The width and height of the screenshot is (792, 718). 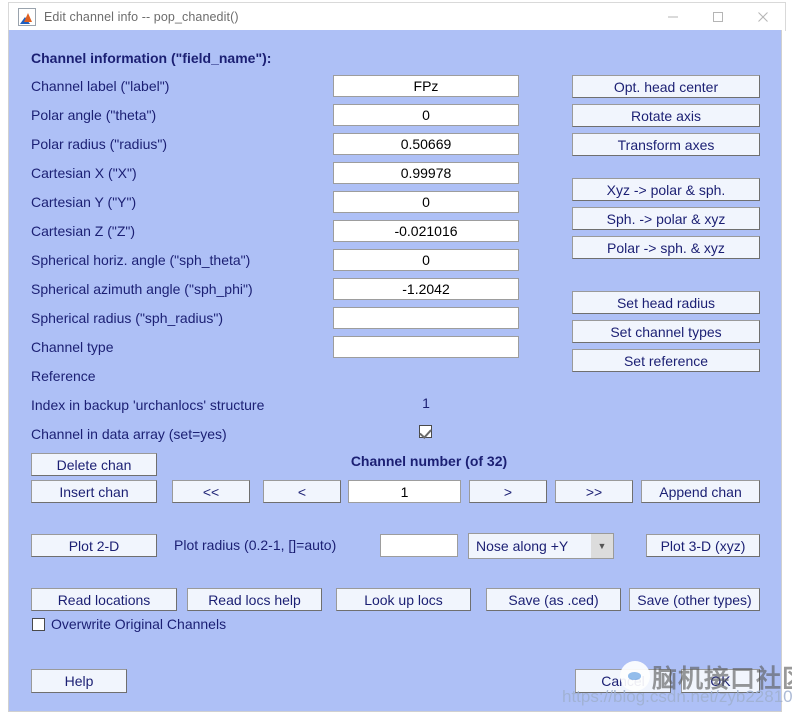 I want to click on close-icon, so click(x=762, y=17).